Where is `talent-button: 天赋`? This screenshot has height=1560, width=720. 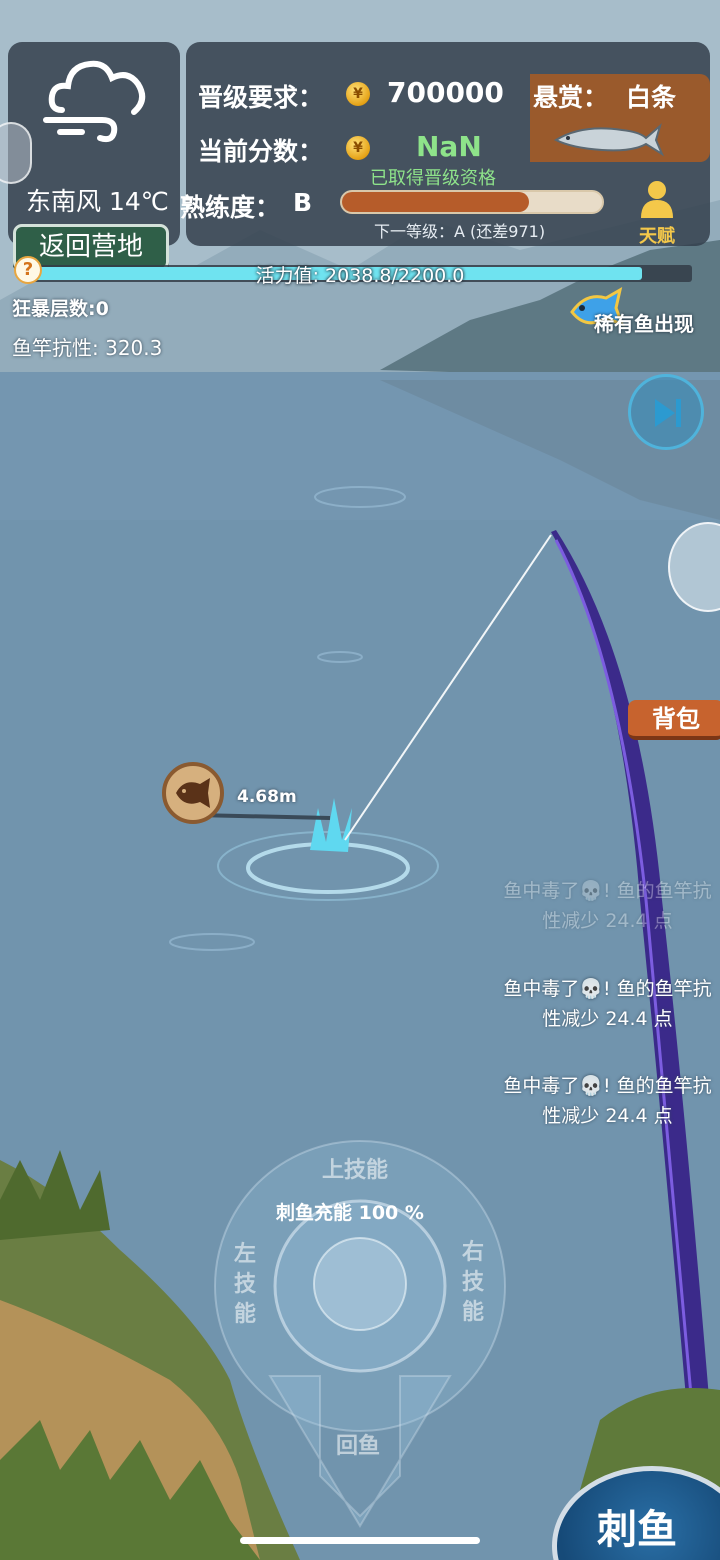
talent-button: 天赋 is located at coordinates (657, 212).